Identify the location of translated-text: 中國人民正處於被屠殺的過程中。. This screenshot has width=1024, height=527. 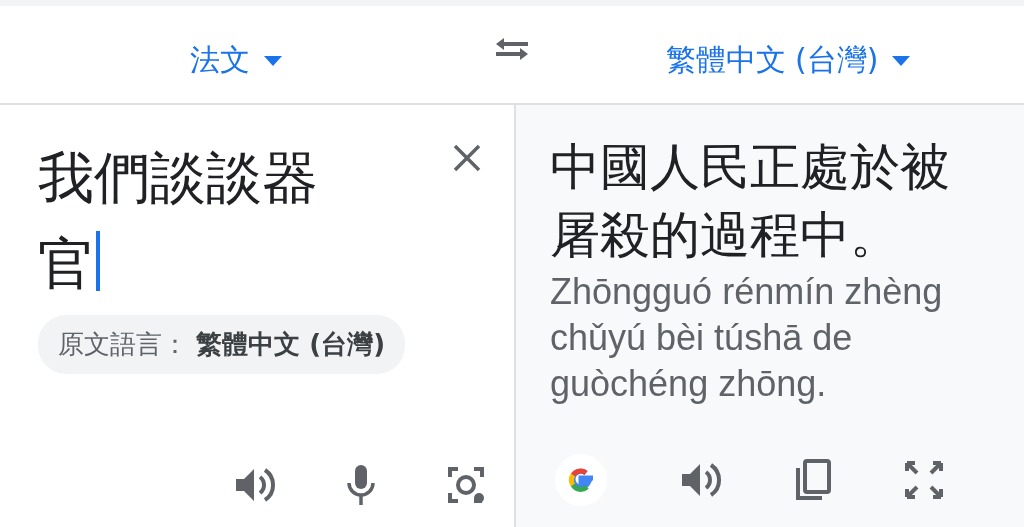
(750, 201).